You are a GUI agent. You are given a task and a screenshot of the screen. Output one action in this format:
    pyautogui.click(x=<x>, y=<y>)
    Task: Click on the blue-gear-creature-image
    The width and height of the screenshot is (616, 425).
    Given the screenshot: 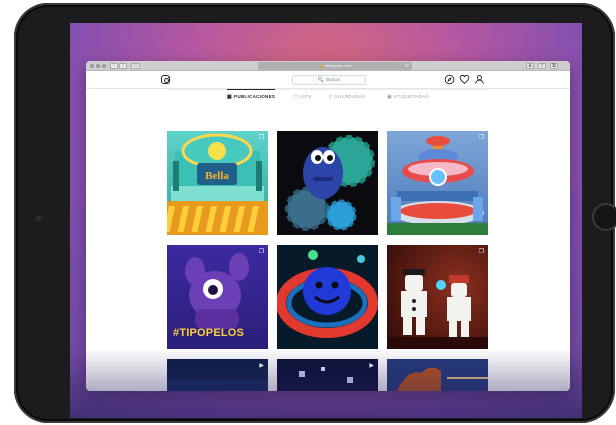 What is the action you would take?
    pyautogui.click(x=327, y=183)
    